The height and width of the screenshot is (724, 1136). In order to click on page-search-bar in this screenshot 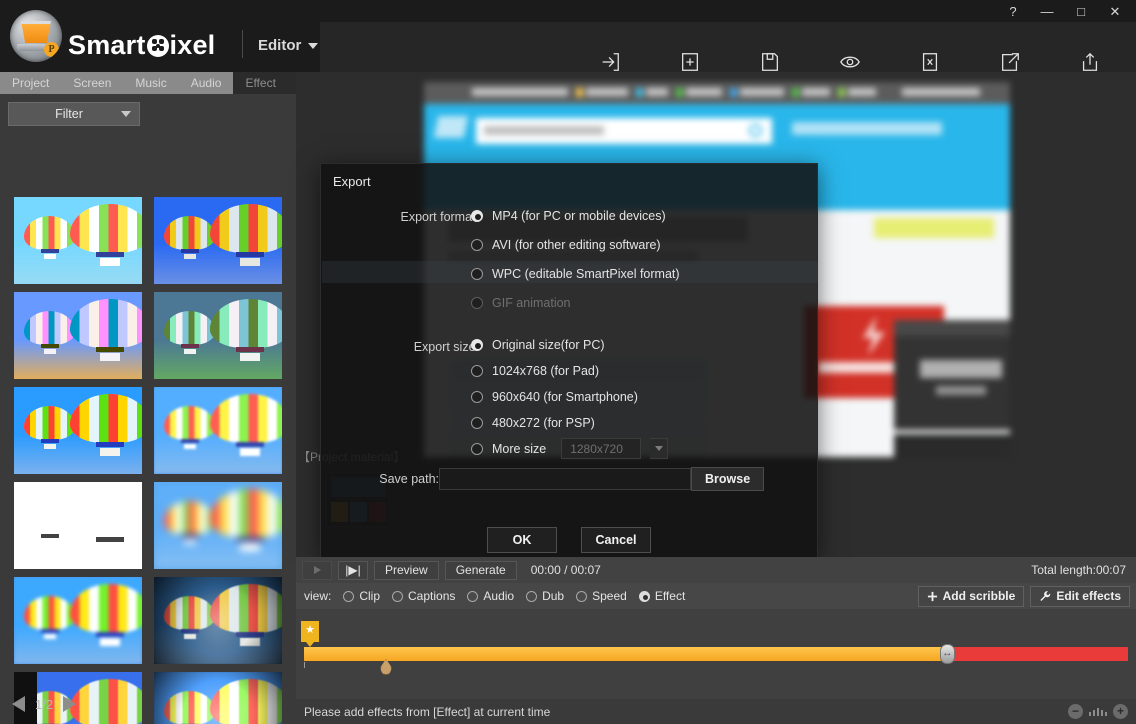, I will do `click(717, 135)`.